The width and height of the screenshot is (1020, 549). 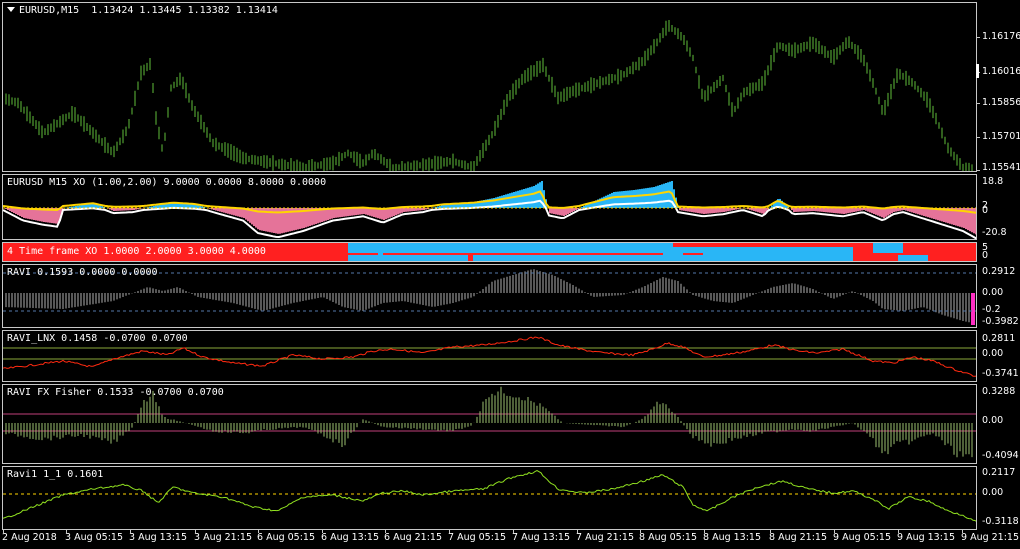 I want to click on time-tick-label: 7 Aug 13:15, so click(x=541, y=537).